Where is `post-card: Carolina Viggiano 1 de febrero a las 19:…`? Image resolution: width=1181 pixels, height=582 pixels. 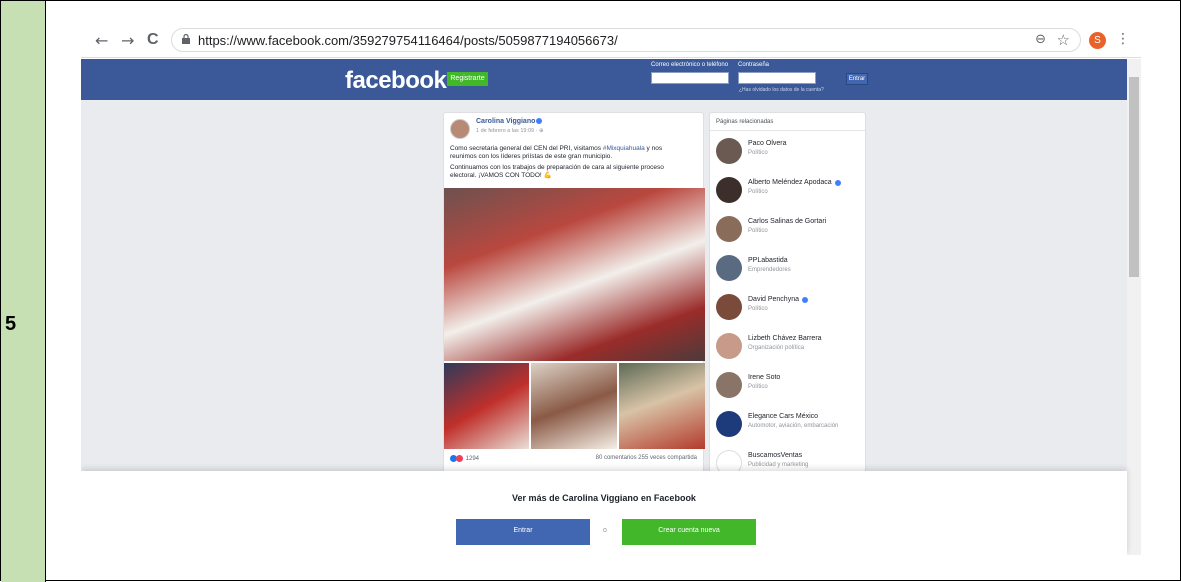 post-card: Carolina Viggiano 1 de febrero a las 19:… is located at coordinates (574, 302).